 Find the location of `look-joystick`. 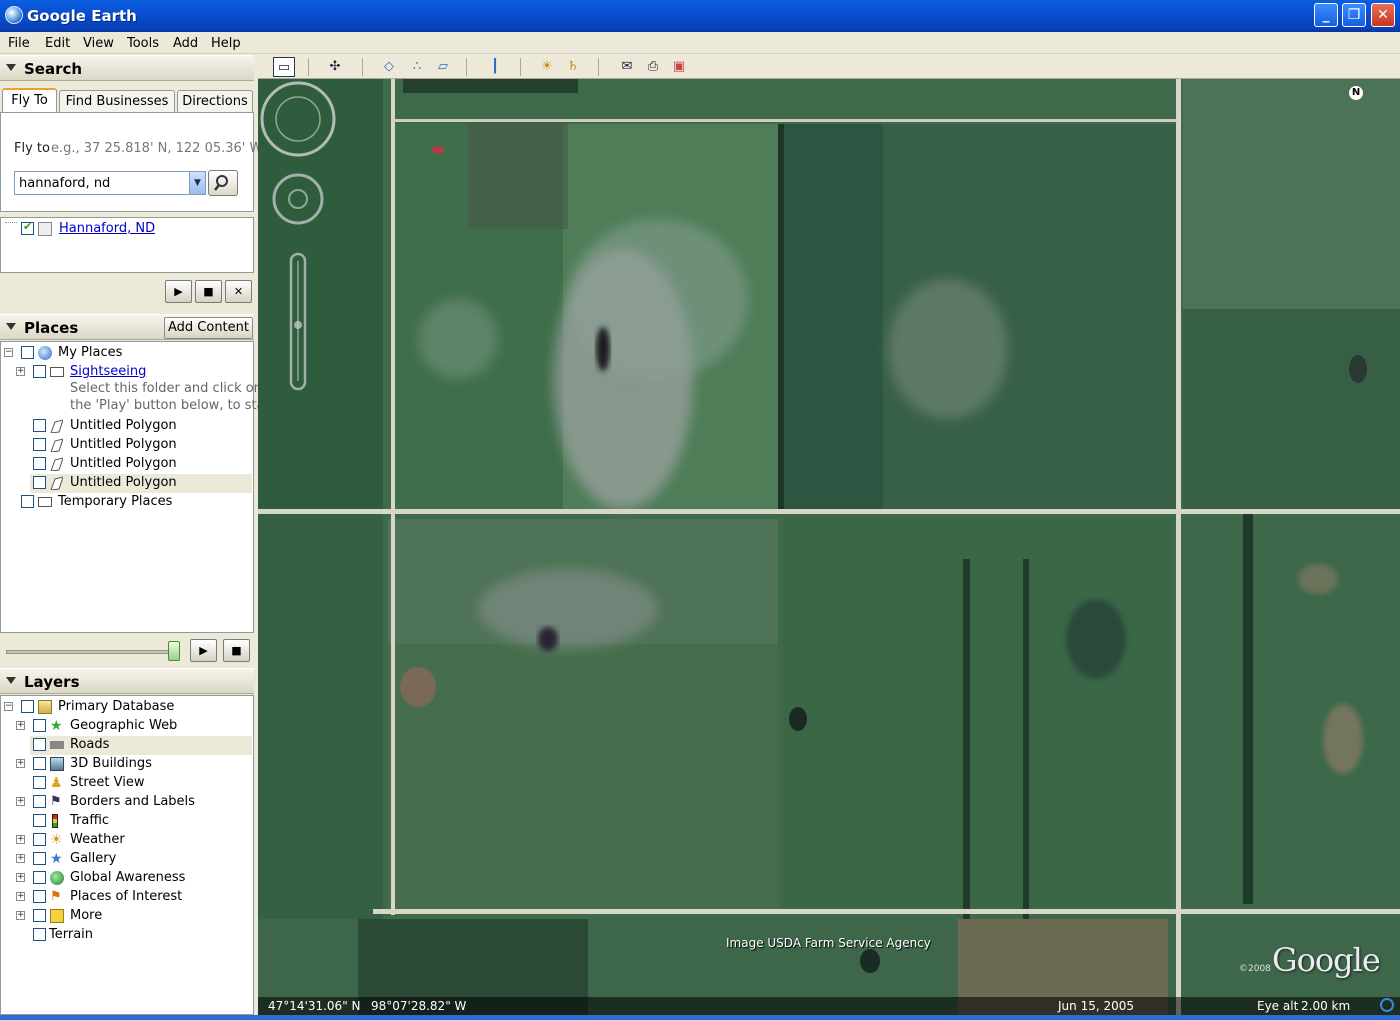

look-joystick is located at coordinates (298, 199).